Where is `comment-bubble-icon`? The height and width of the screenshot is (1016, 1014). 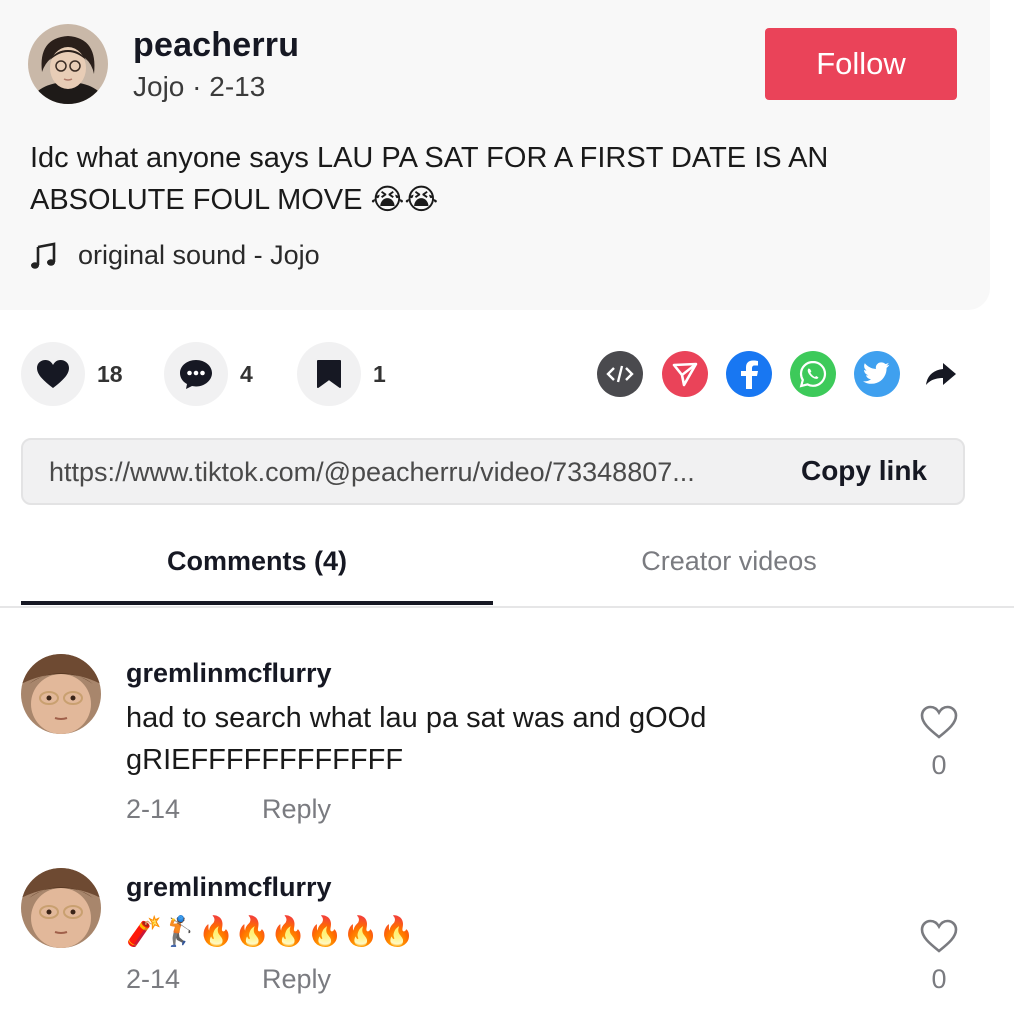
comment-bubble-icon is located at coordinates (196, 374).